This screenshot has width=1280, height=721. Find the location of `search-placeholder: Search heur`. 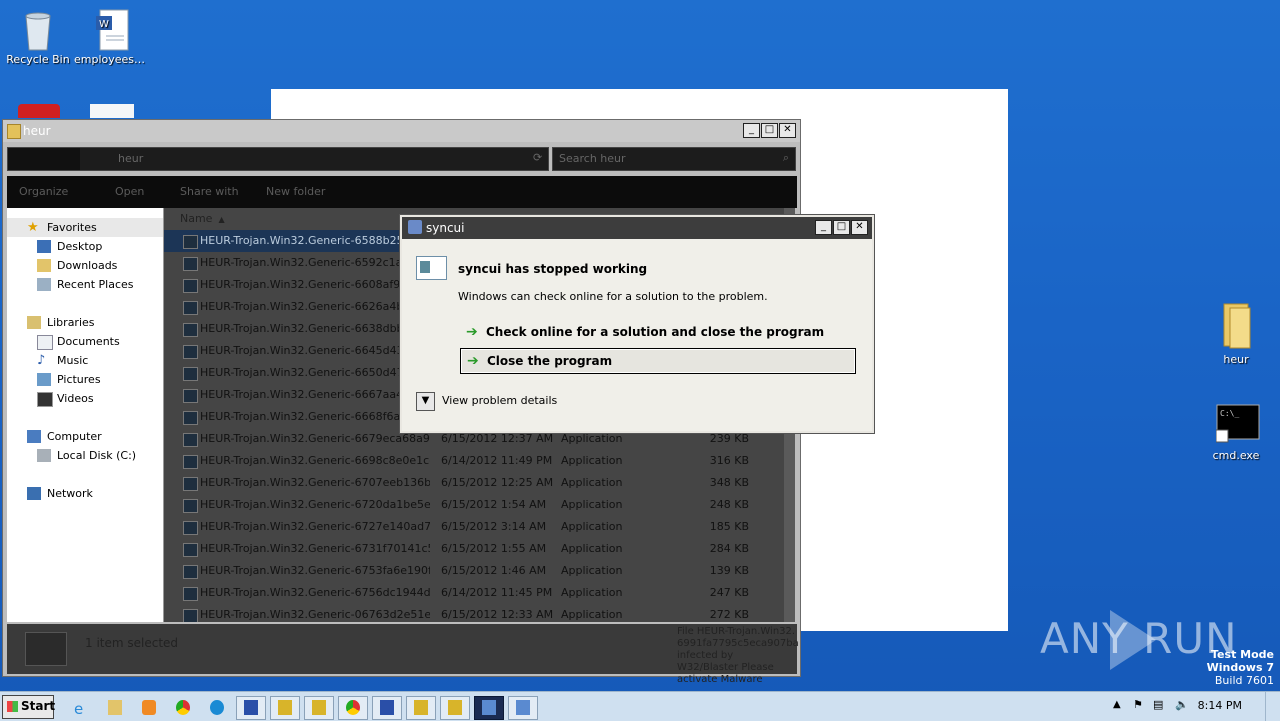

search-placeholder: Search heur is located at coordinates (592, 158).